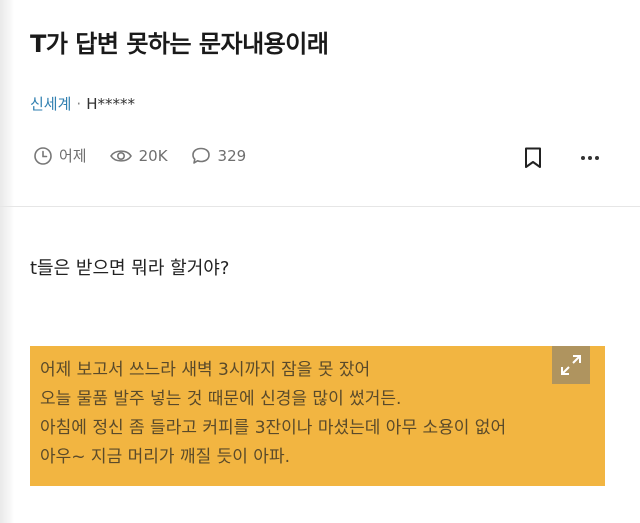 Image resolution: width=640 pixels, height=523 pixels. Describe the element at coordinates (273, 428) in the screenshot. I see `image-text-line: 아침에 정신 좀 들라고 커피를 3잔이나 마셨는데 아무 소용이 없어` at that location.